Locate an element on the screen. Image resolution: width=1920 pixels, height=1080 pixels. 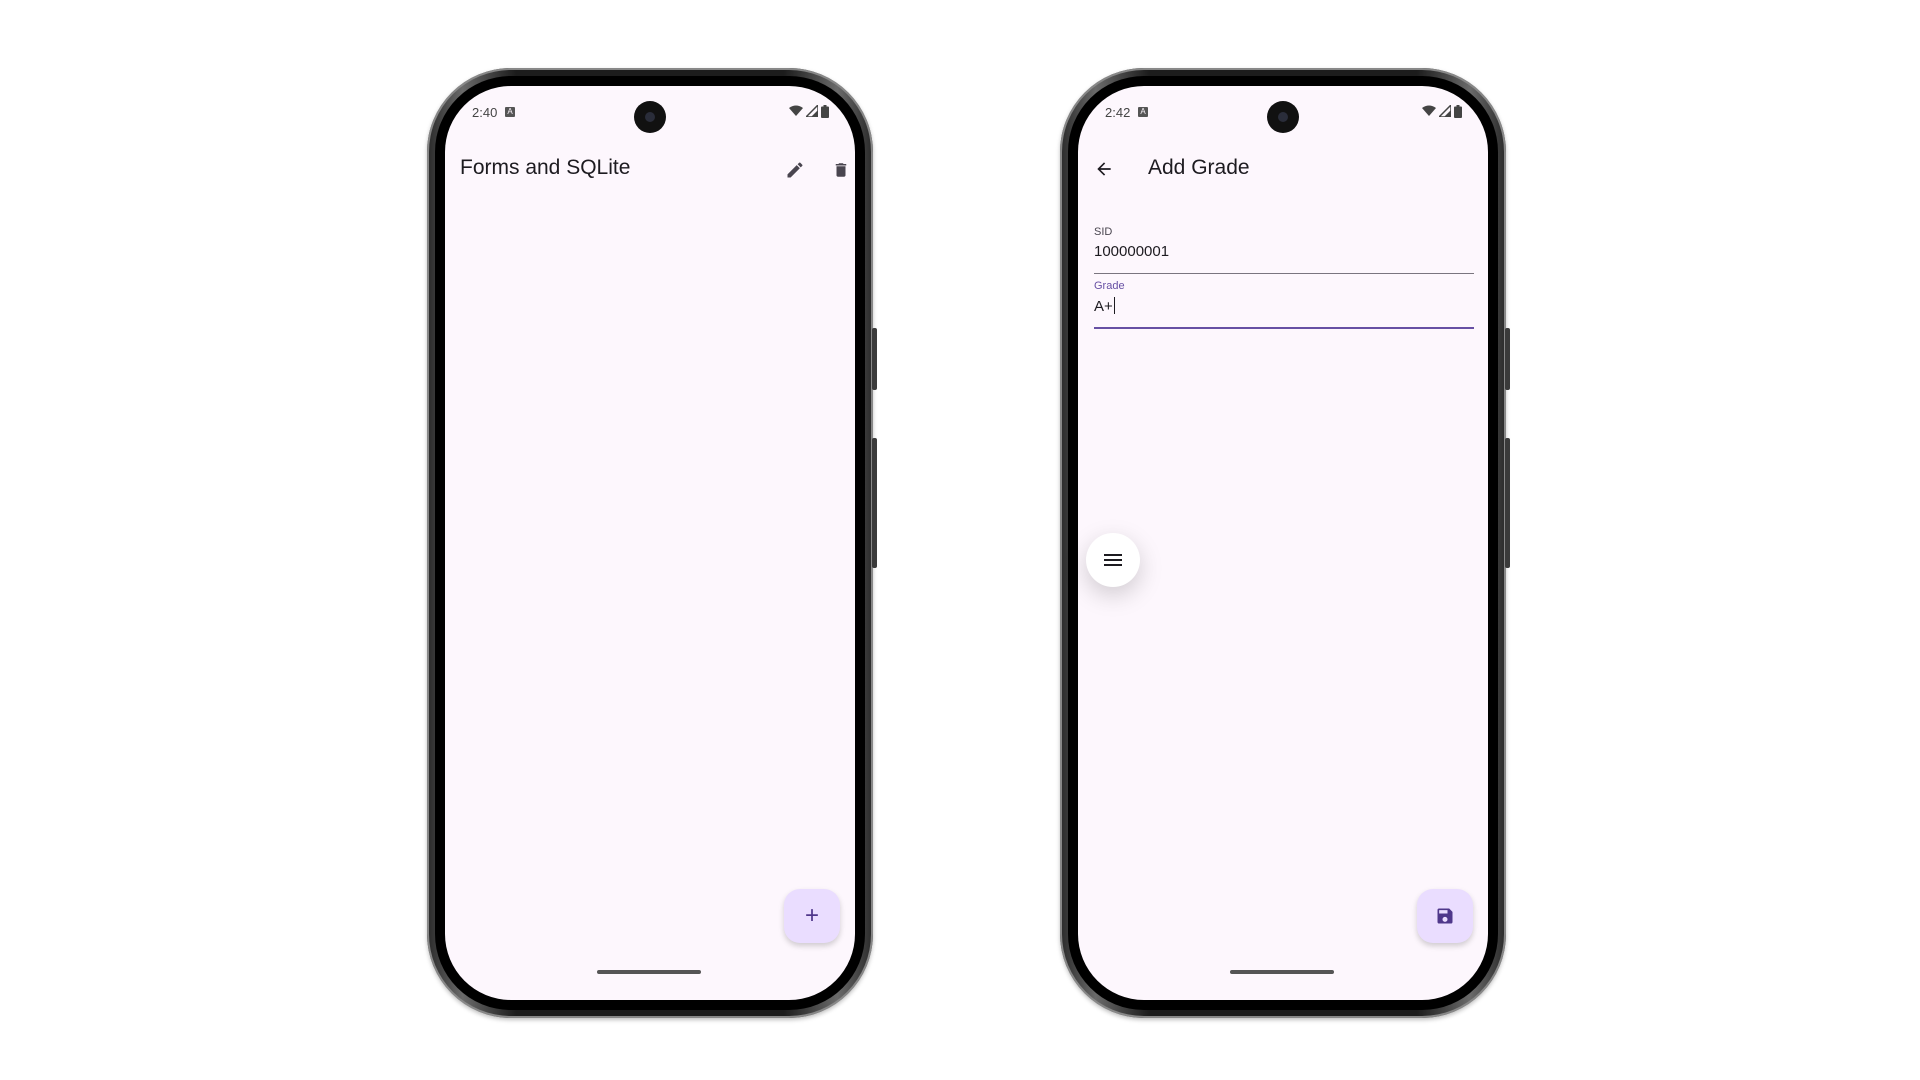
add-icon: + is located at coordinates (811, 915).